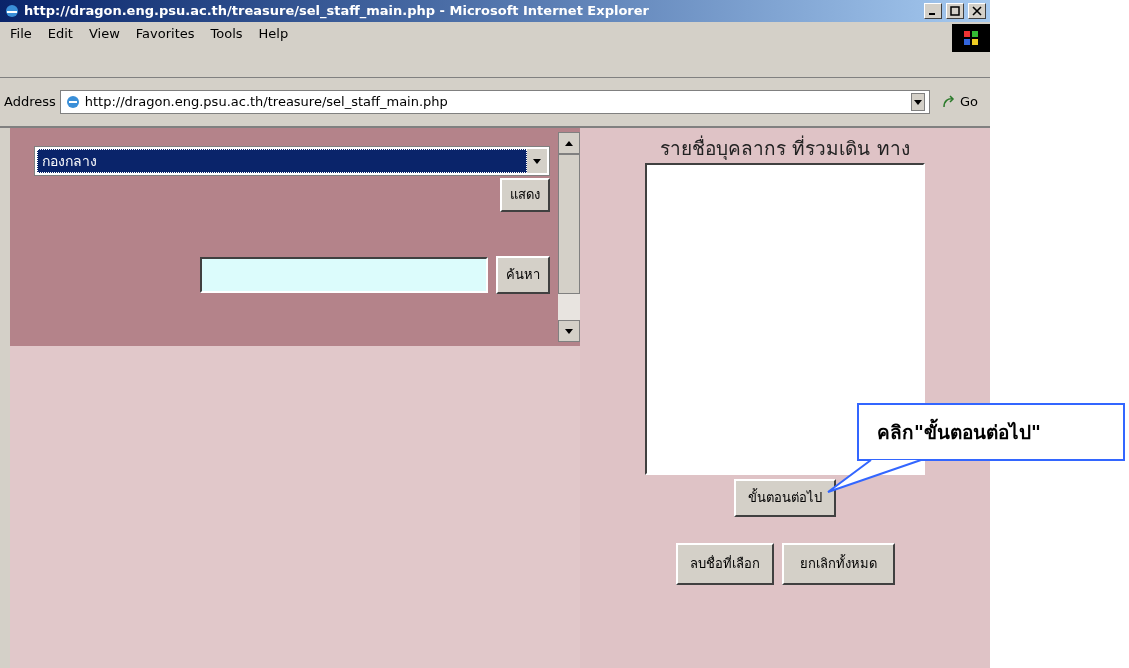  I want to click on window-title: http://dragon.eng.psu.ac.th/treasure/sel_staff_main.php - Microsoft Internet Explorer, so click(337, 11).